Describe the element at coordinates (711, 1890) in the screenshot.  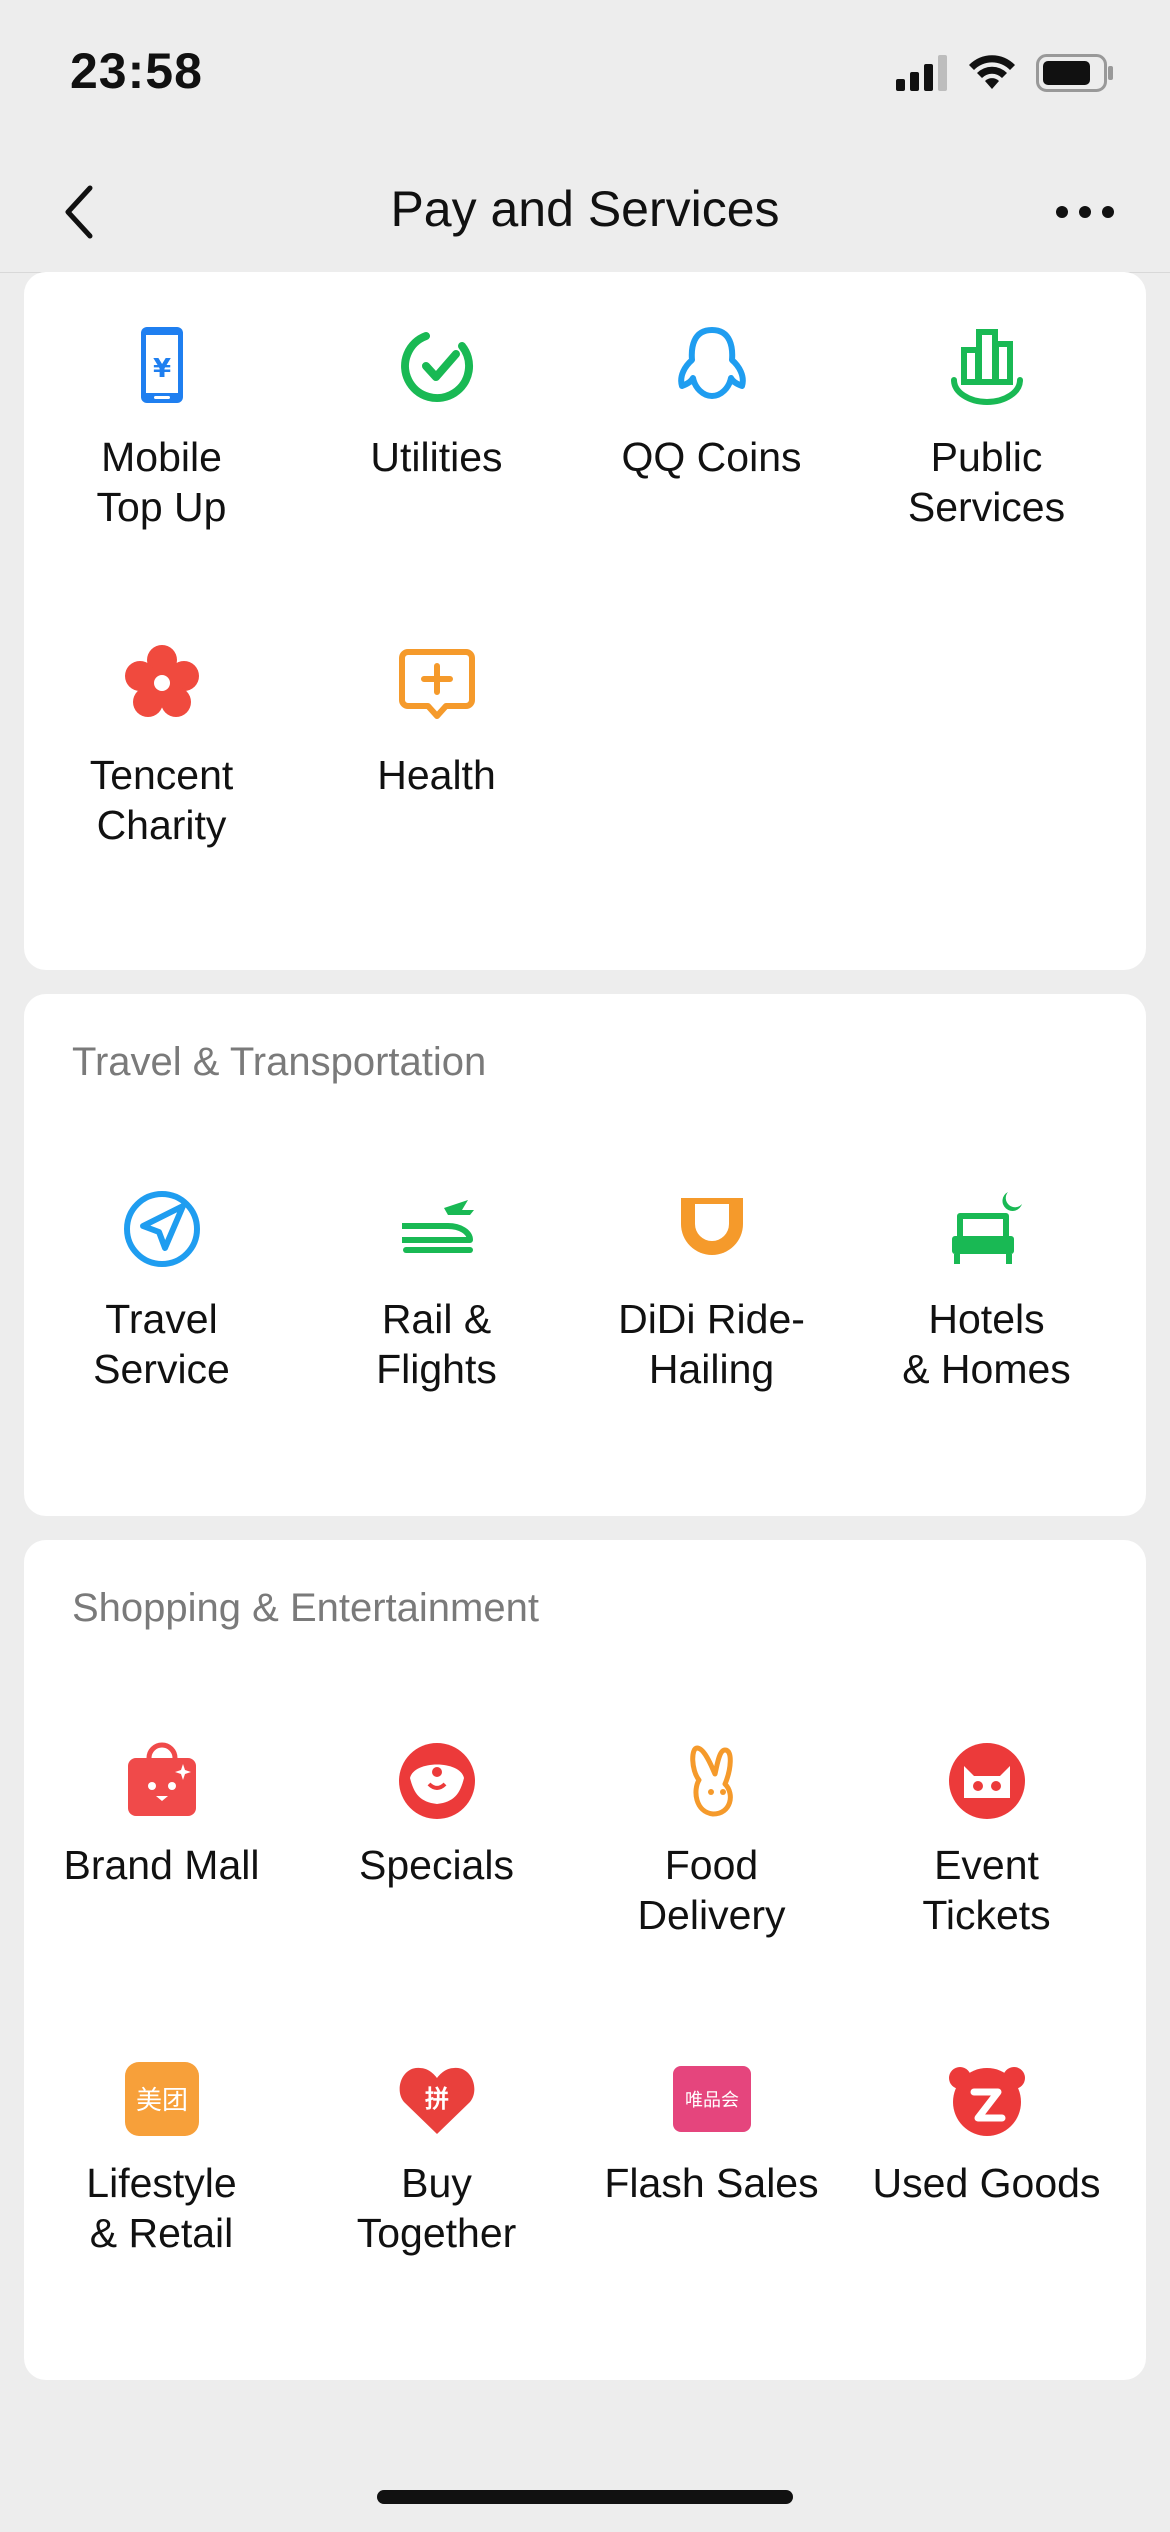
I see `tile-label: Food Delivery` at that location.